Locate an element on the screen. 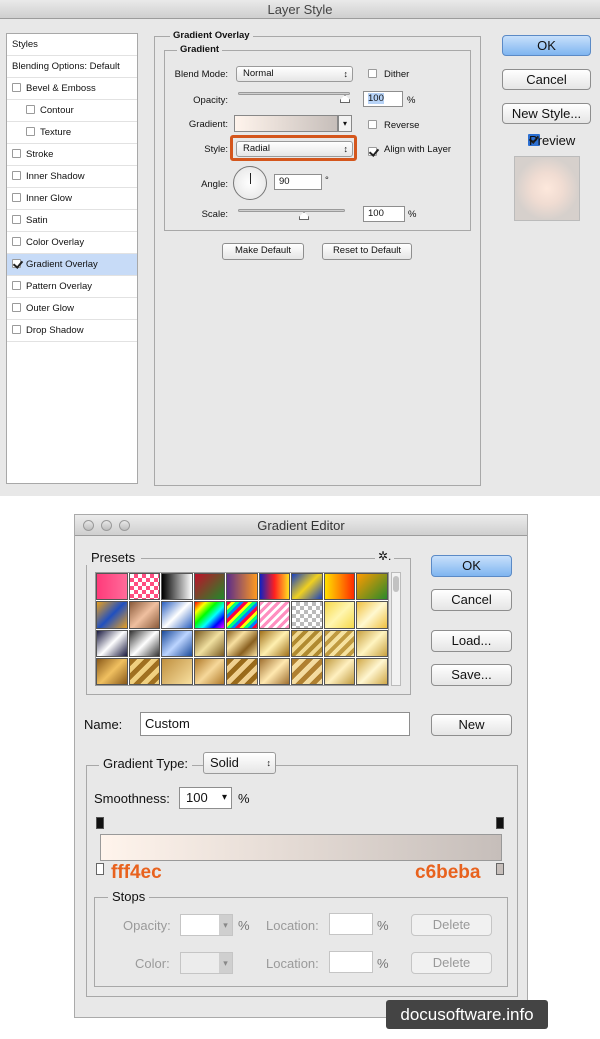 This screenshot has width=600, height=1039. color-stop-left is located at coordinates (100, 869).